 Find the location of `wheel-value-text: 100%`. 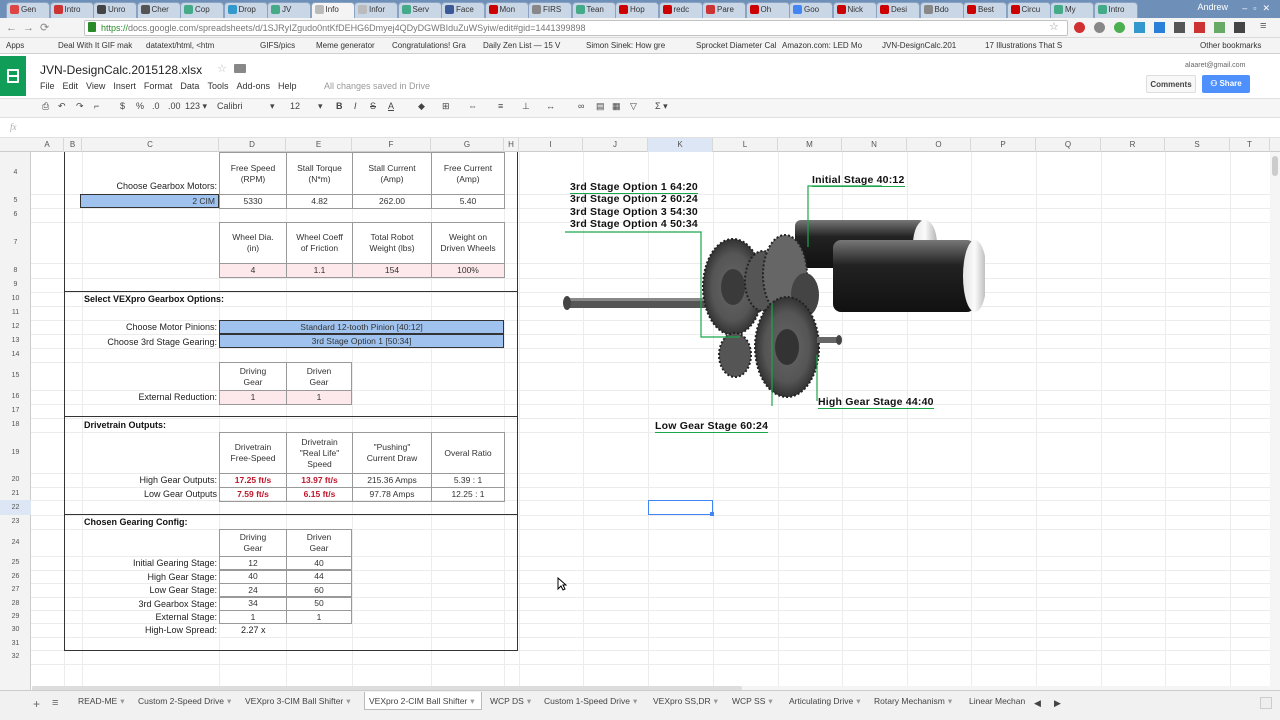

wheel-value-text: 100% is located at coordinates (468, 270).